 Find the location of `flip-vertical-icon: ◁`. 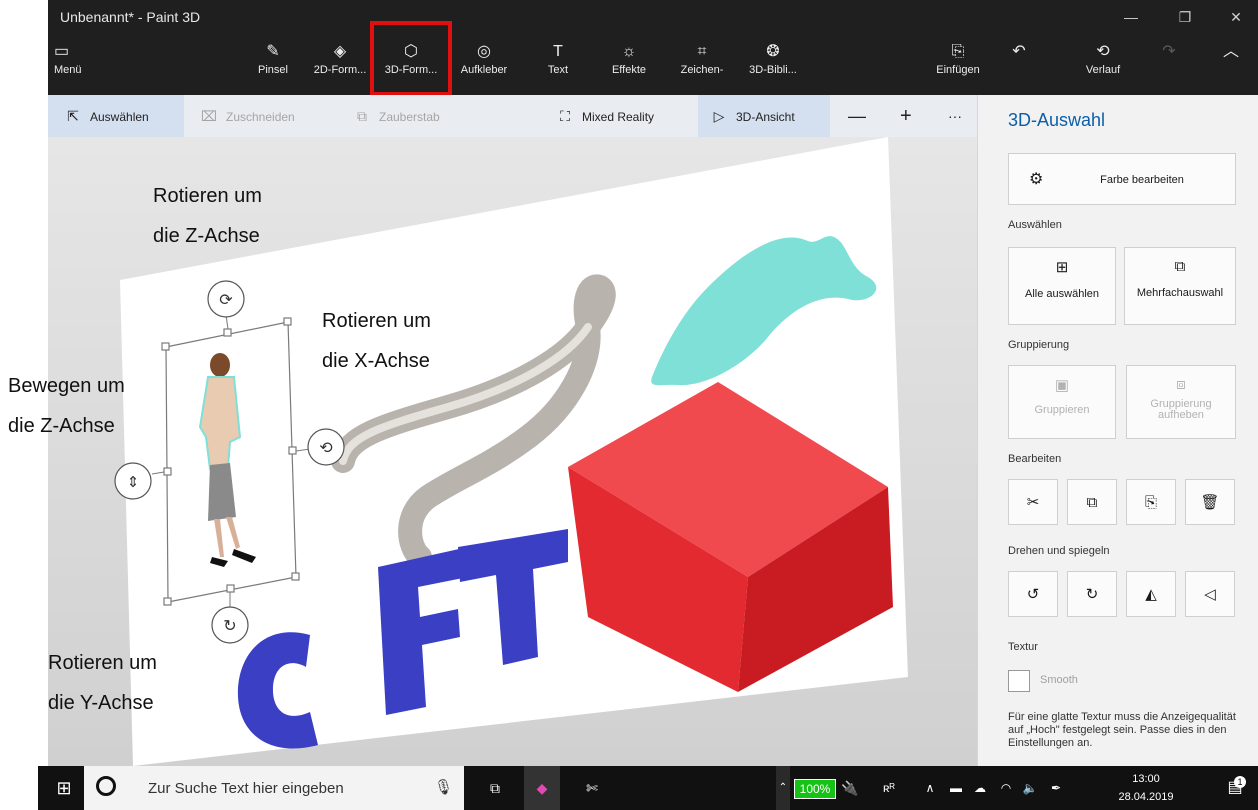

flip-vertical-icon: ◁ is located at coordinates (1210, 594).